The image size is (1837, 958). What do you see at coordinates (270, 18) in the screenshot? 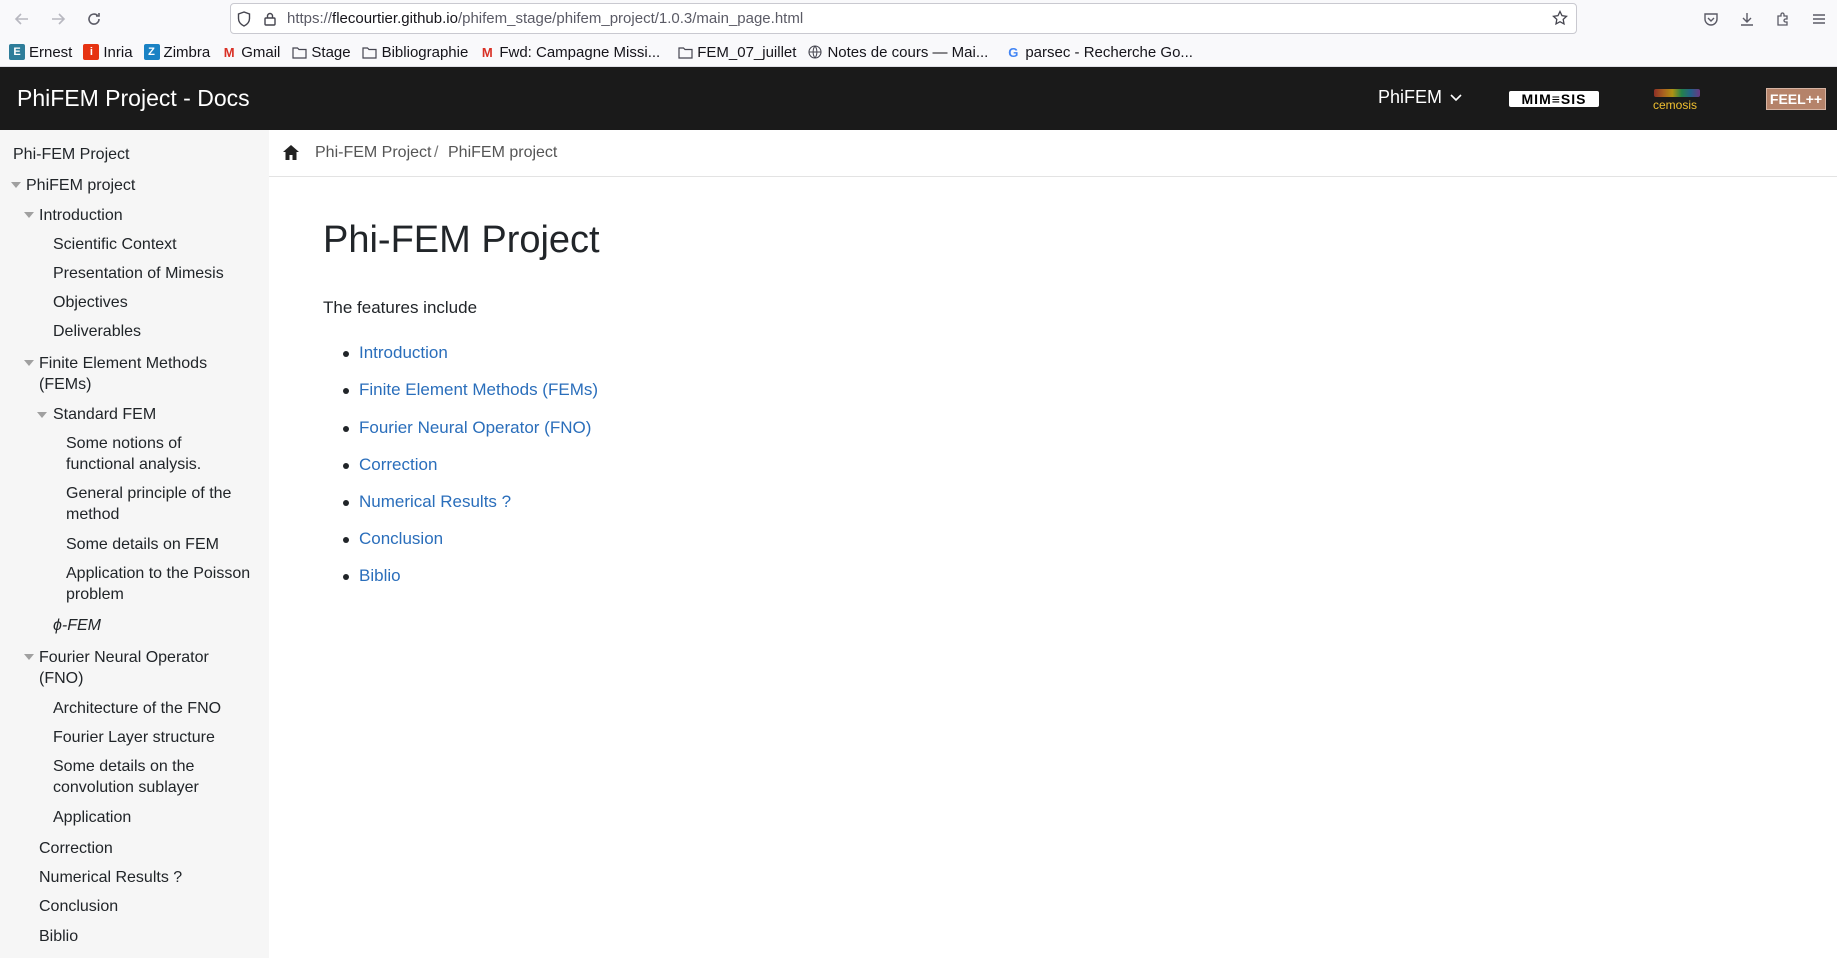
I see `lock-icon` at bounding box center [270, 18].